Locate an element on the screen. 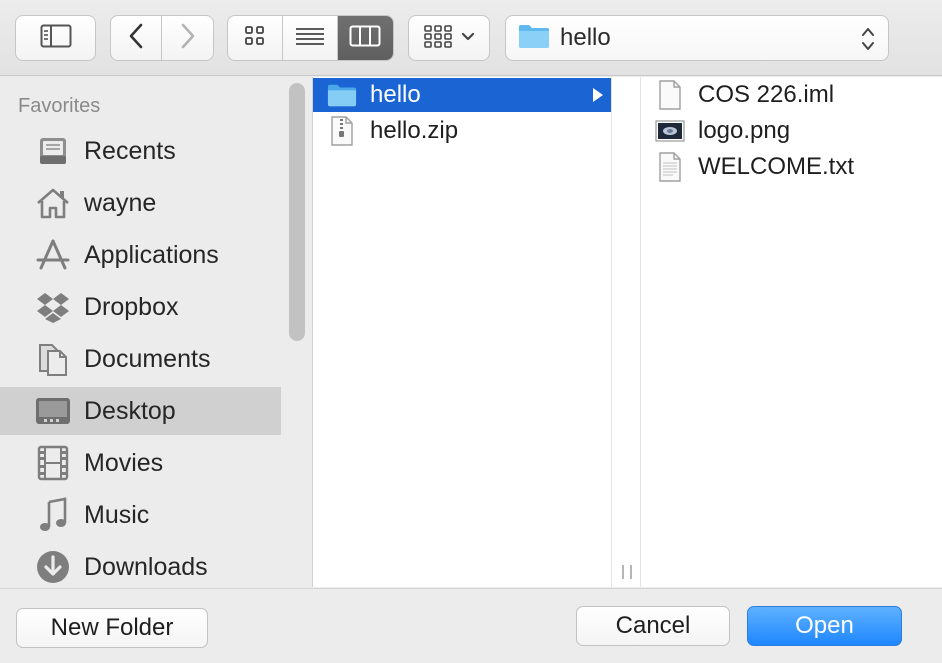 This screenshot has height=663, width=942. sidebar-item-dropbox: Dropbox is located at coordinates (140, 307).